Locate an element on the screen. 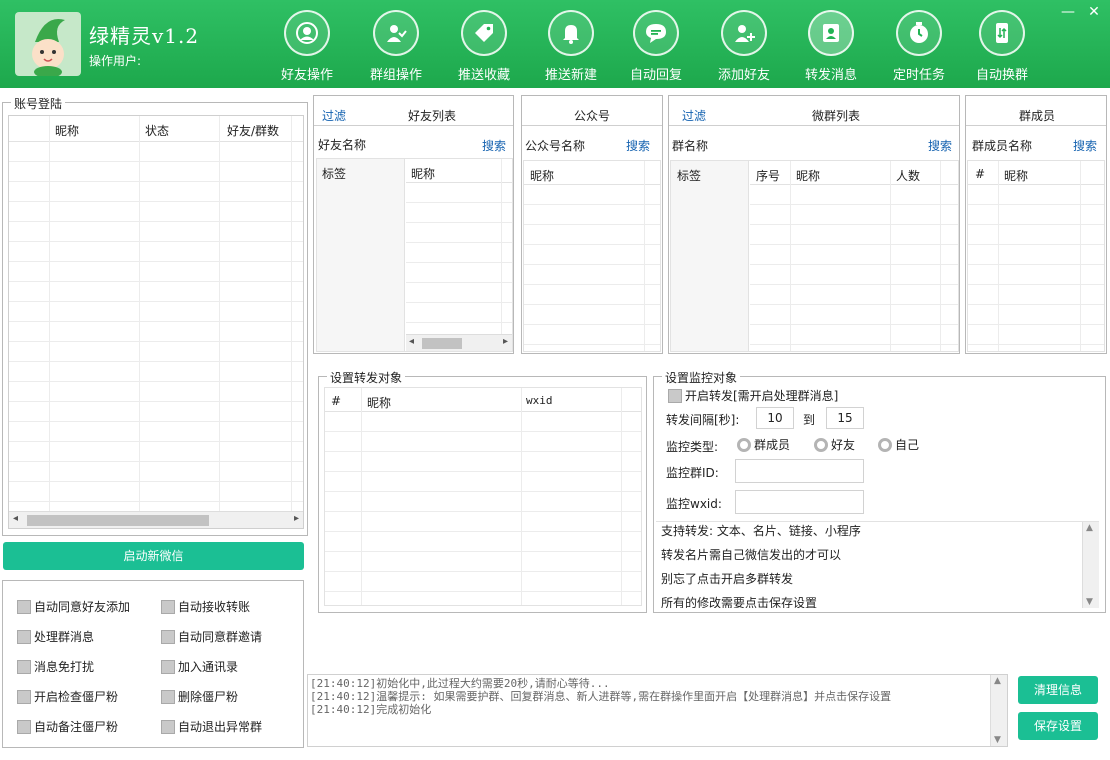 This screenshot has height=760, width=1110. friend-icon is located at coordinates (307, 33).